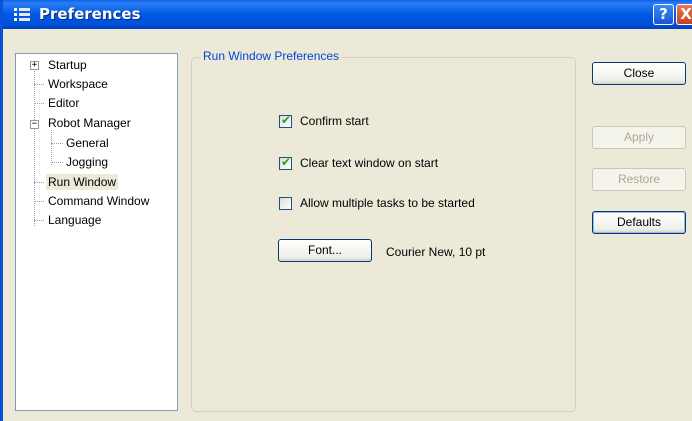 The image size is (692, 421). I want to click on tree-item-startup: Startup, so click(67, 65).